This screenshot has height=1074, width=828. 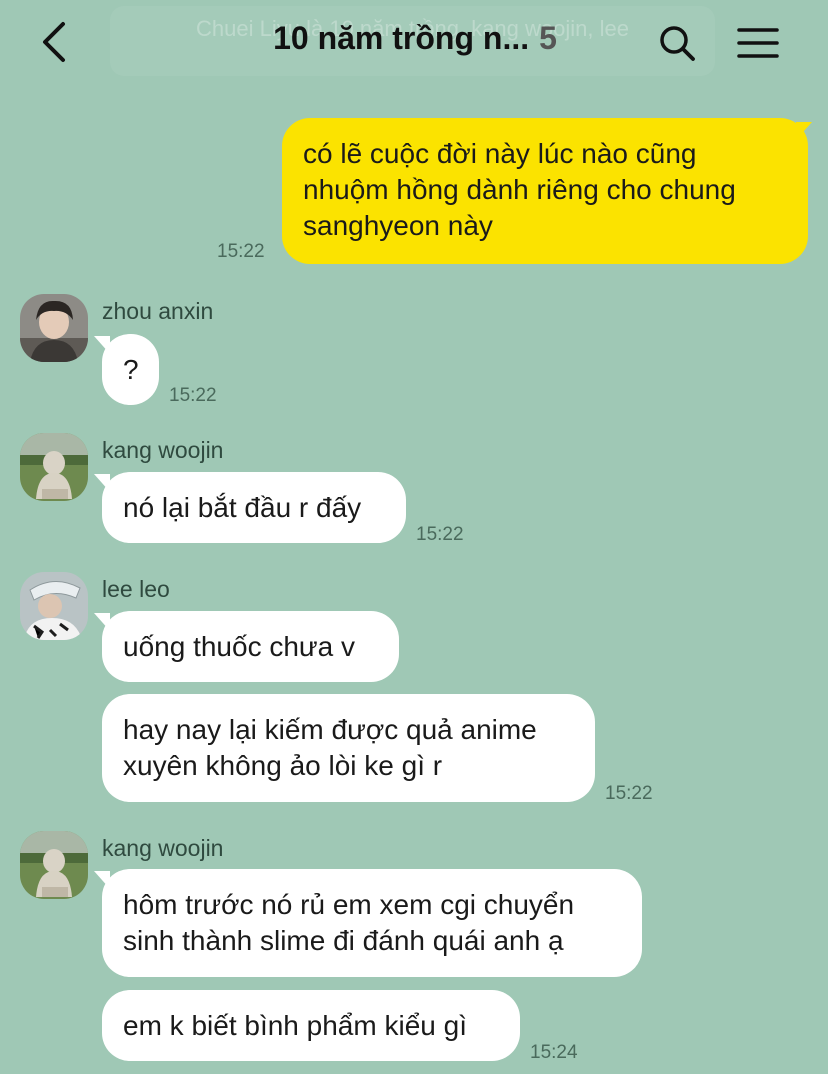 I want to click on incoming-message-bubble: nó lại bắt đầu r đấy, so click(x=254, y=507).